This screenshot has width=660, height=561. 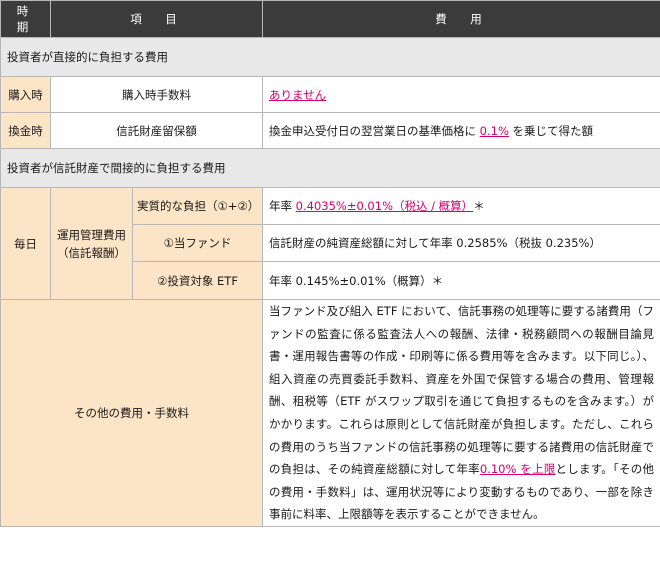 What do you see at coordinates (461, 280) in the screenshot?
I see `etf-value: 年率 0.145%±0.01%（概算）＊` at bounding box center [461, 280].